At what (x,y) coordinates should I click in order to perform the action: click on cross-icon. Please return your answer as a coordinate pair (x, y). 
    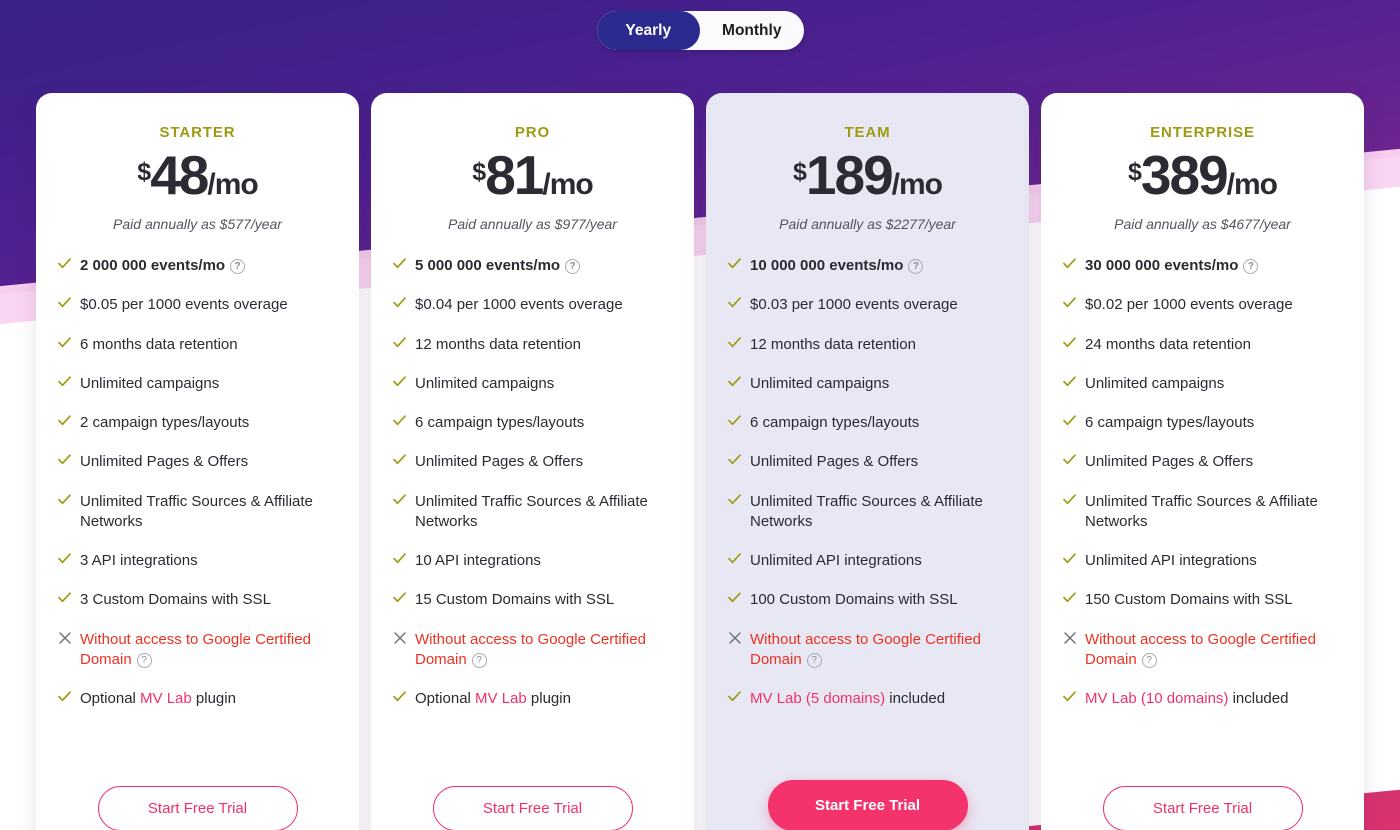
    Looking at the image, I should click on (399, 637).